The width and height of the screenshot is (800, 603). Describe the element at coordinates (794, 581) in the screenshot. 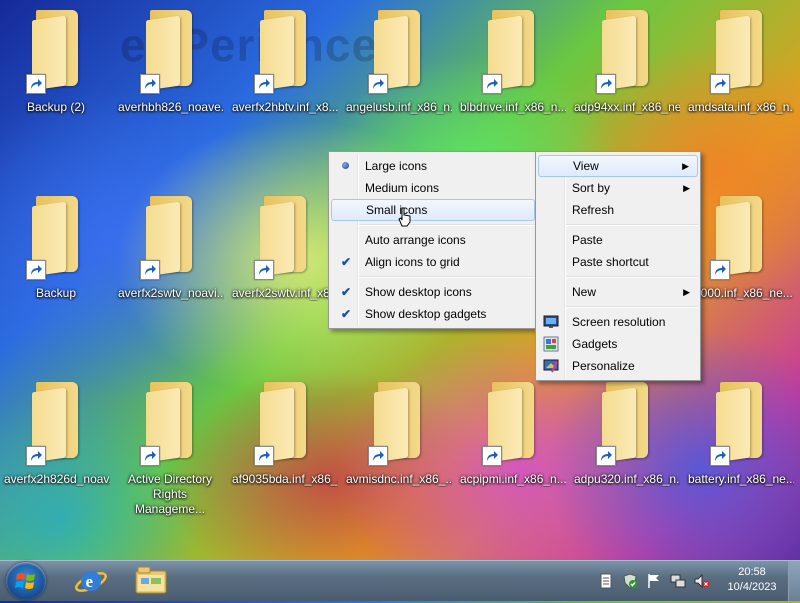

I see `show-desktop-button` at that location.